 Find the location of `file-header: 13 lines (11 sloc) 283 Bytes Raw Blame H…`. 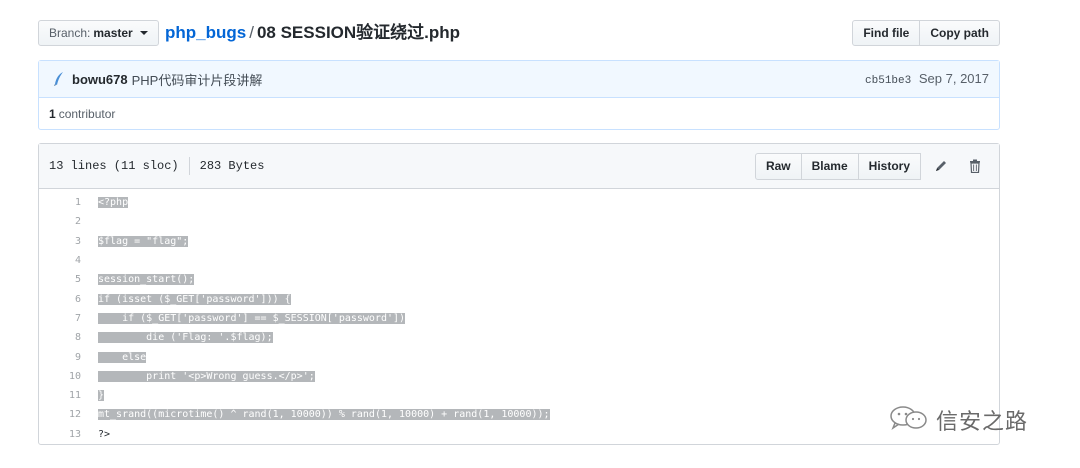

file-header: 13 lines (11 sloc) 283 Bytes Raw Blame H… is located at coordinates (519, 166).